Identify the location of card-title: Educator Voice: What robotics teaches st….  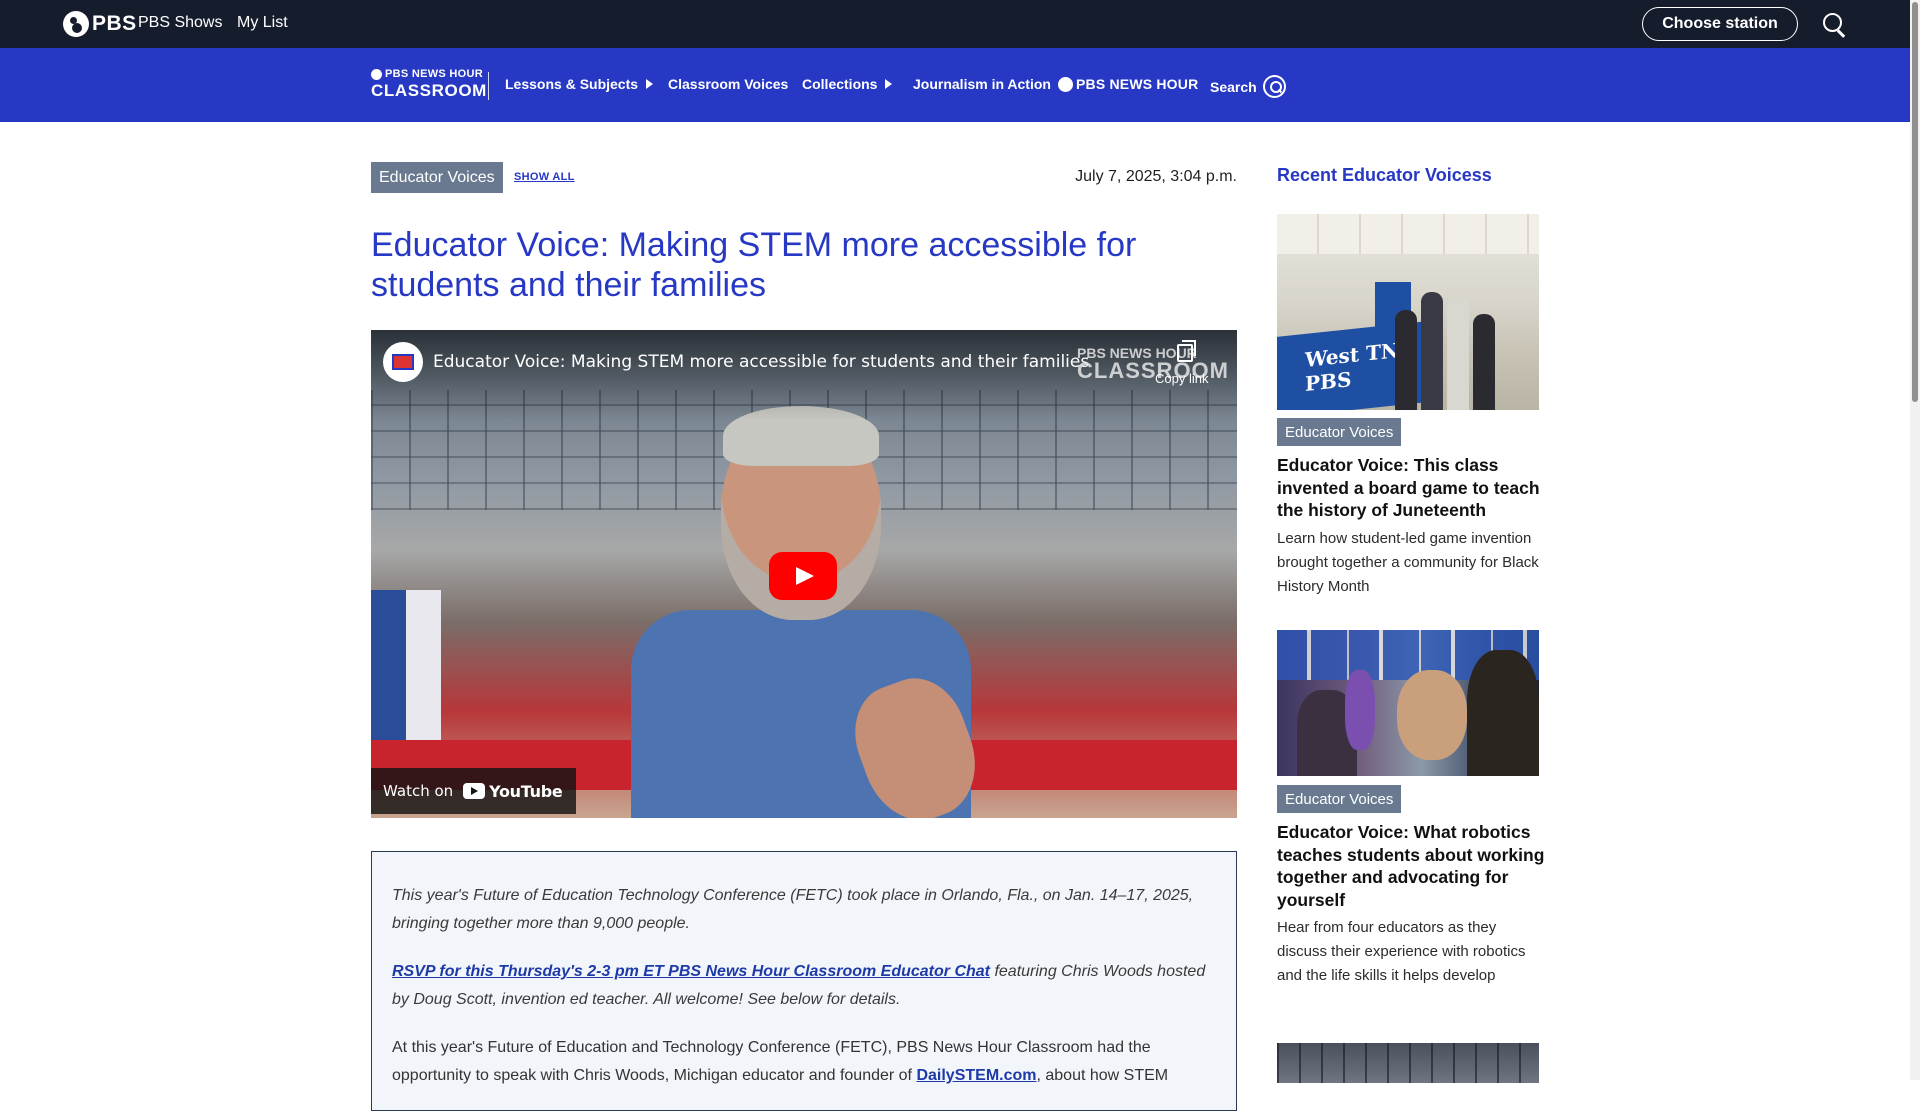
(1411, 866).